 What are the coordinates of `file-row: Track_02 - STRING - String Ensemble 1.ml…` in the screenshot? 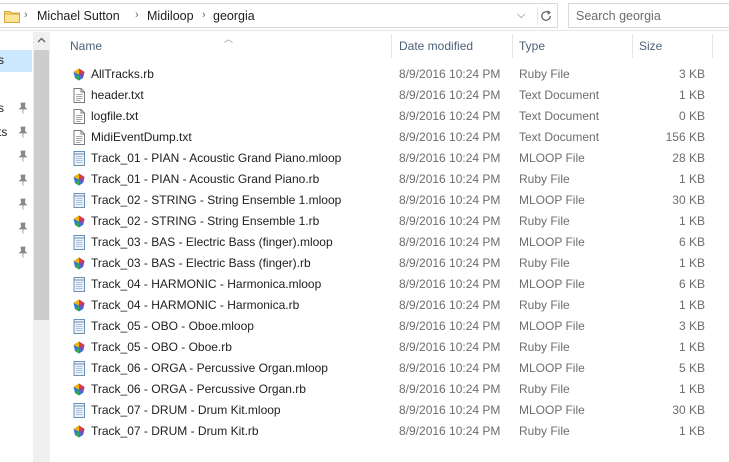 It's located at (389, 200).